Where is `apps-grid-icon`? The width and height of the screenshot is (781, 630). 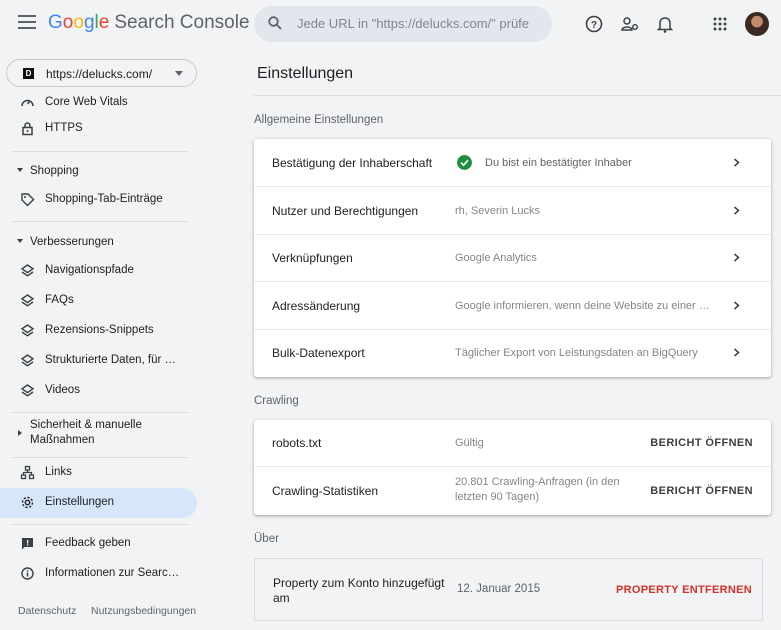 apps-grid-icon is located at coordinates (720, 24).